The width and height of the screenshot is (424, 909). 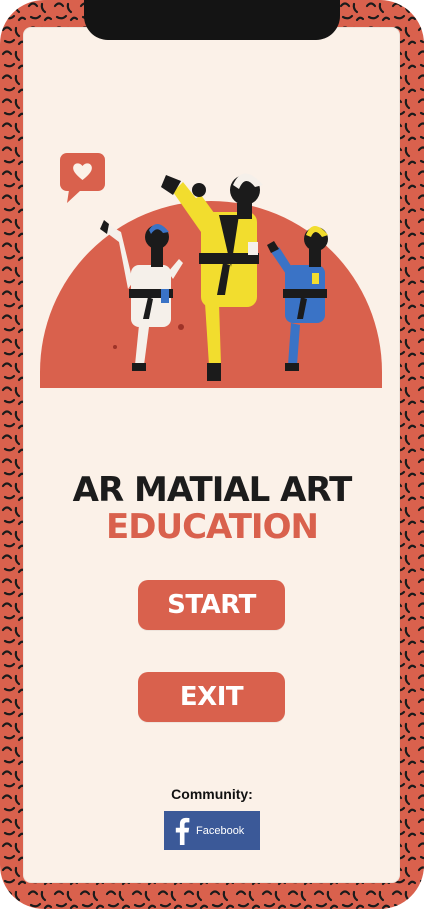 I want to click on facebook-button: Facebook, so click(x=212, y=830).